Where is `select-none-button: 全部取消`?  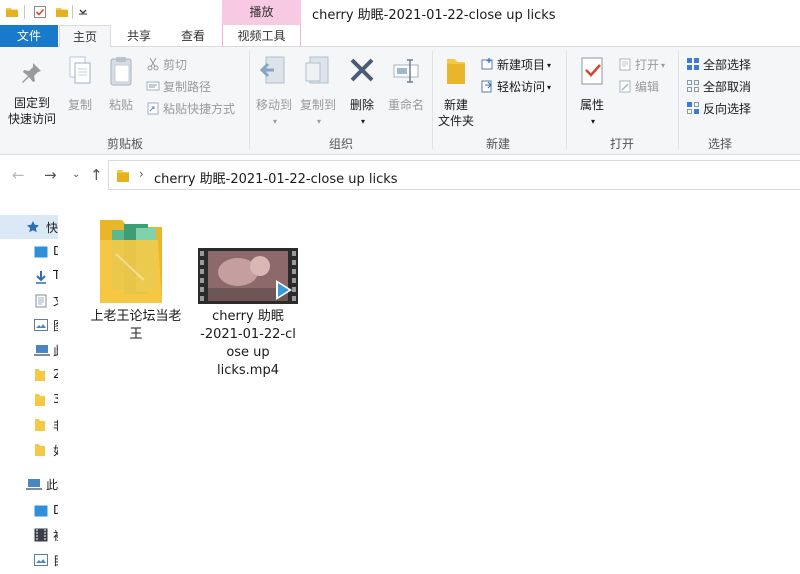 select-none-button: 全部取消 is located at coordinates (718, 87).